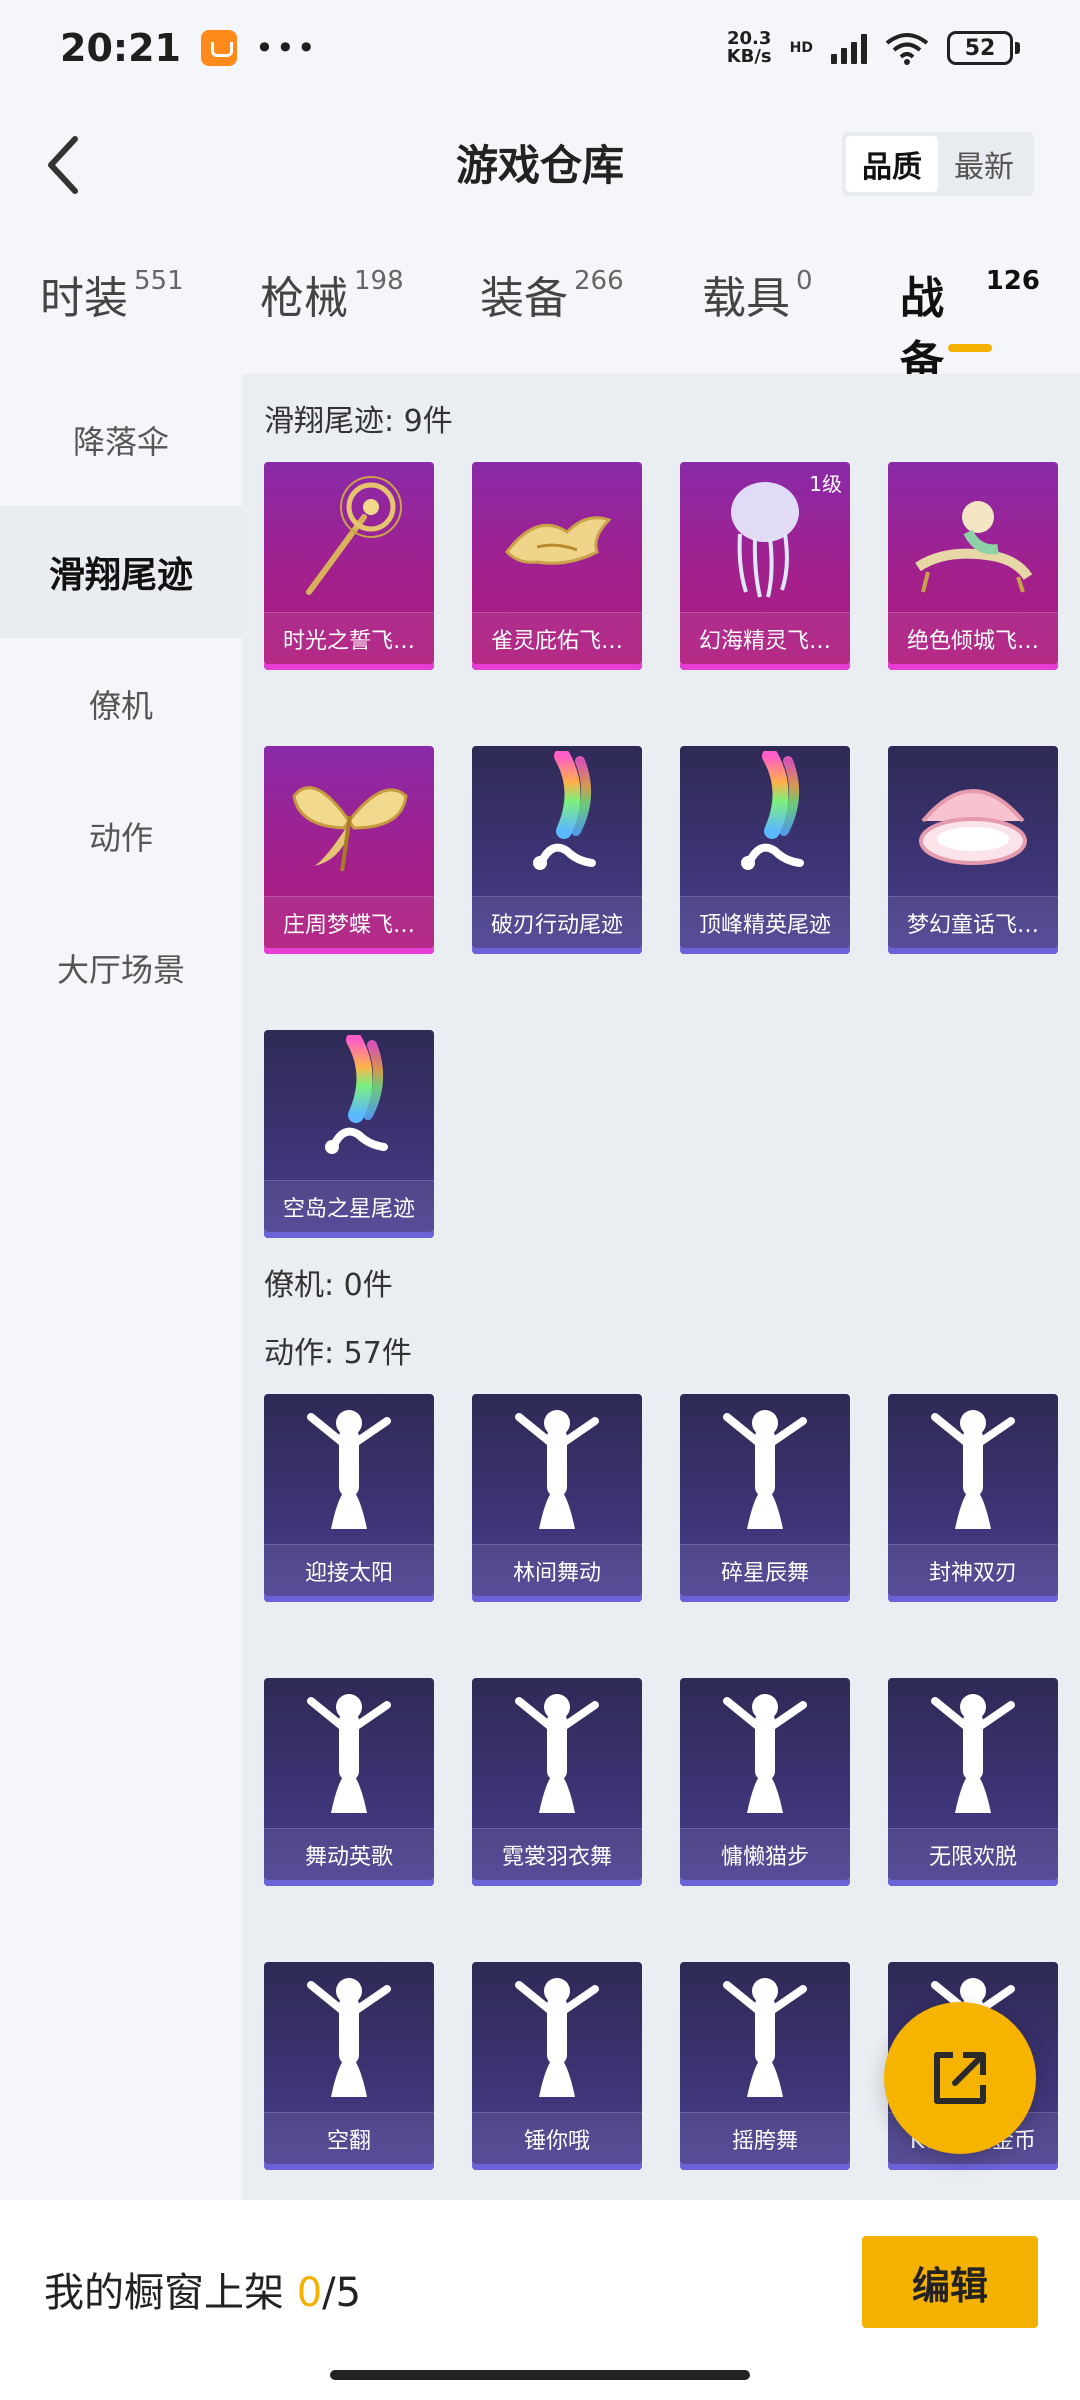 The width and height of the screenshot is (1080, 2400). Describe the element at coordinates (540, 2375) in the screenshot. I see `home-indicator` at that location.